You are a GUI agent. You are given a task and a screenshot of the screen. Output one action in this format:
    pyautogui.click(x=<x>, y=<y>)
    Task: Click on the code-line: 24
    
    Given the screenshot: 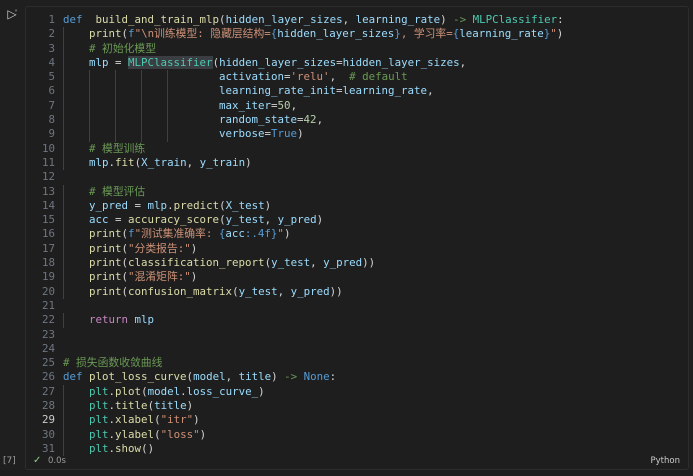 What is the action you would take?
    pyautogui.click(x=357, y=349)
    